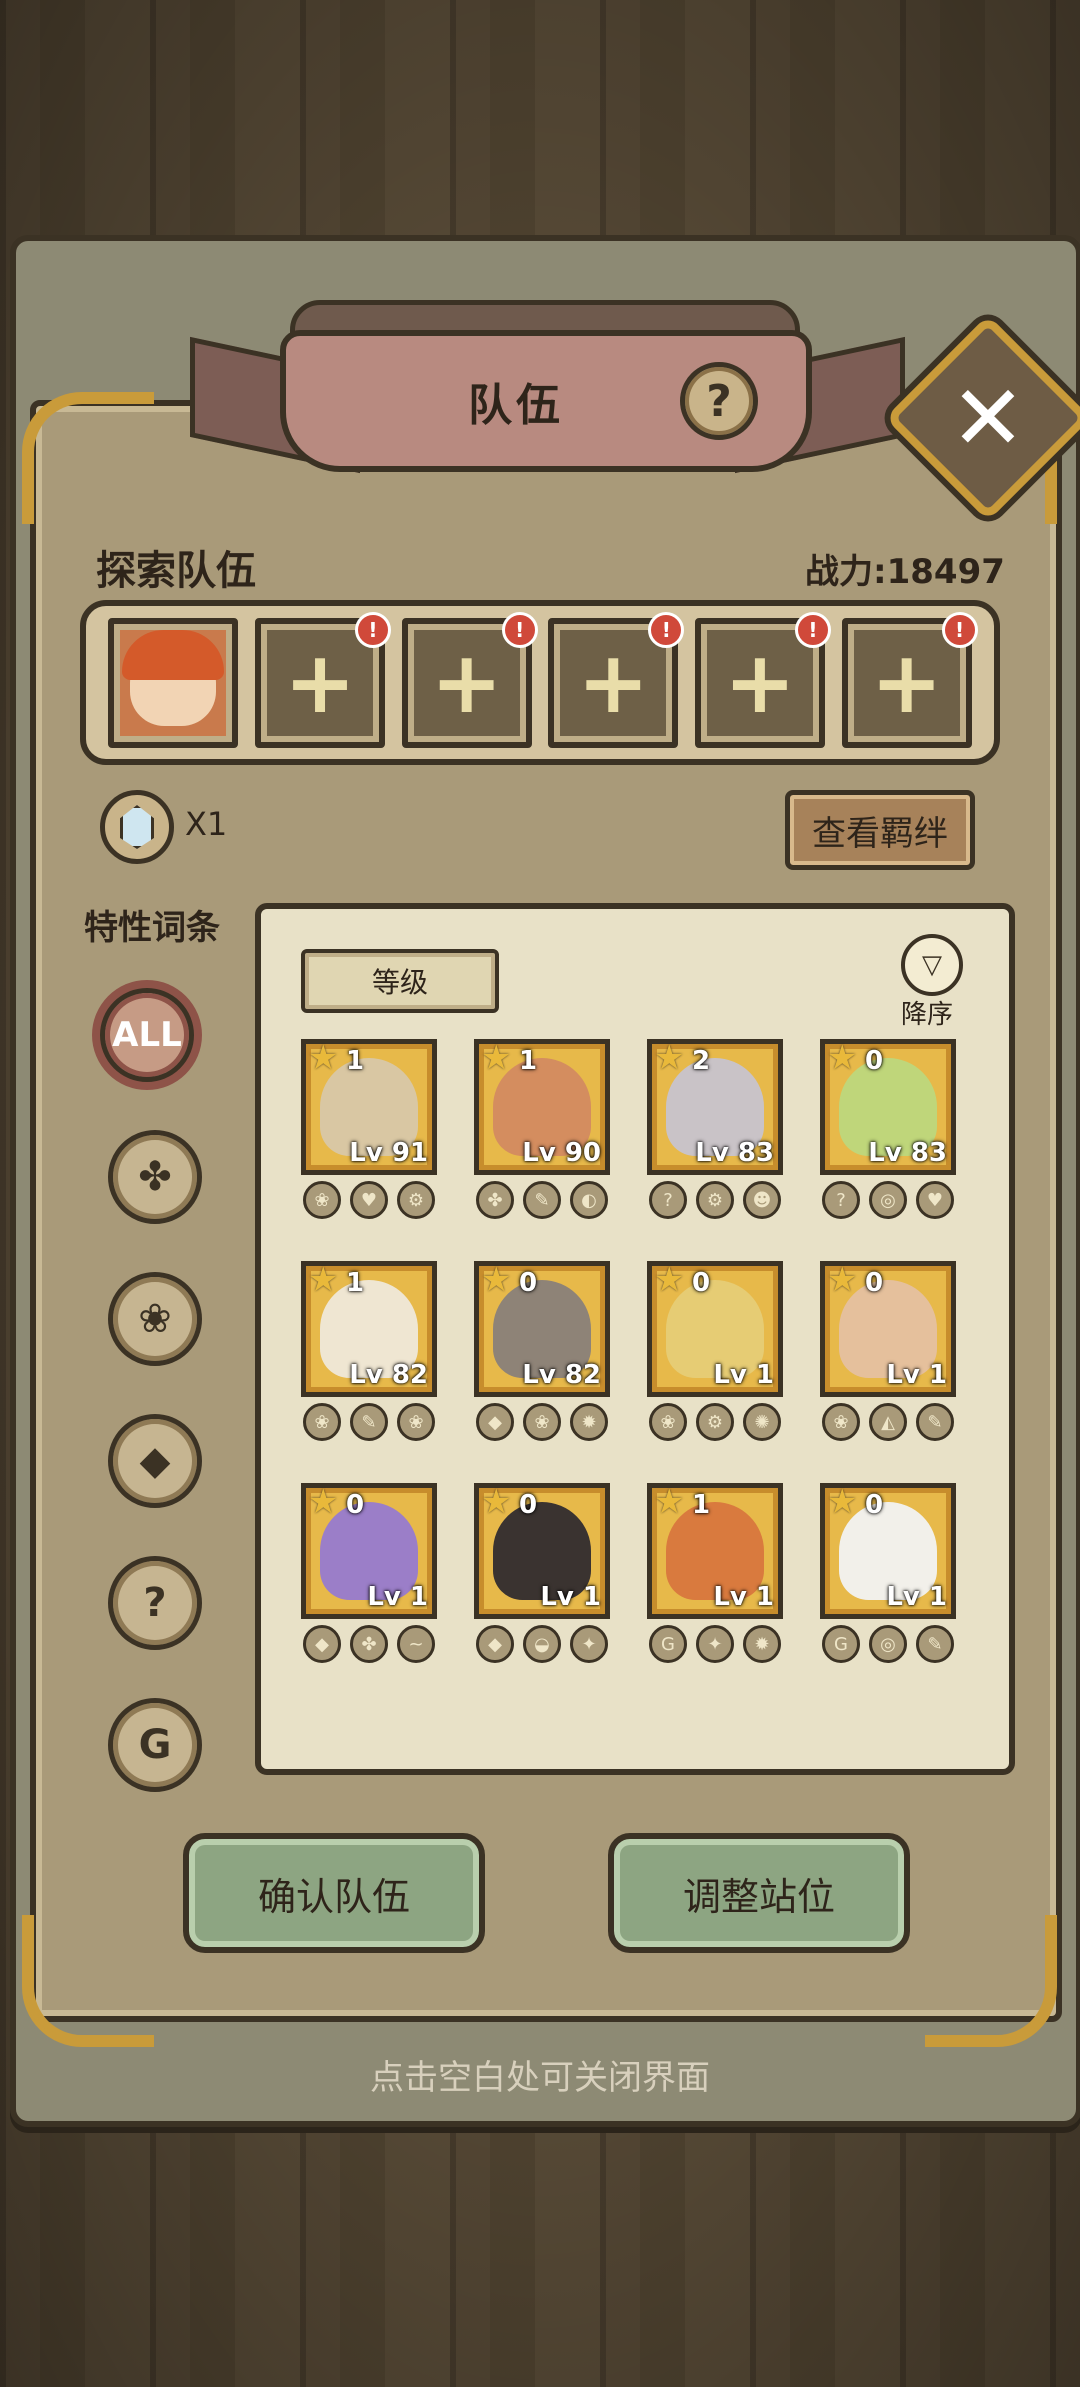 This screenshot has height=2387, width=1080. Describe the element at coordinates (416, 1644) in the screenshot. I see `trait-icon: ~` at that location.